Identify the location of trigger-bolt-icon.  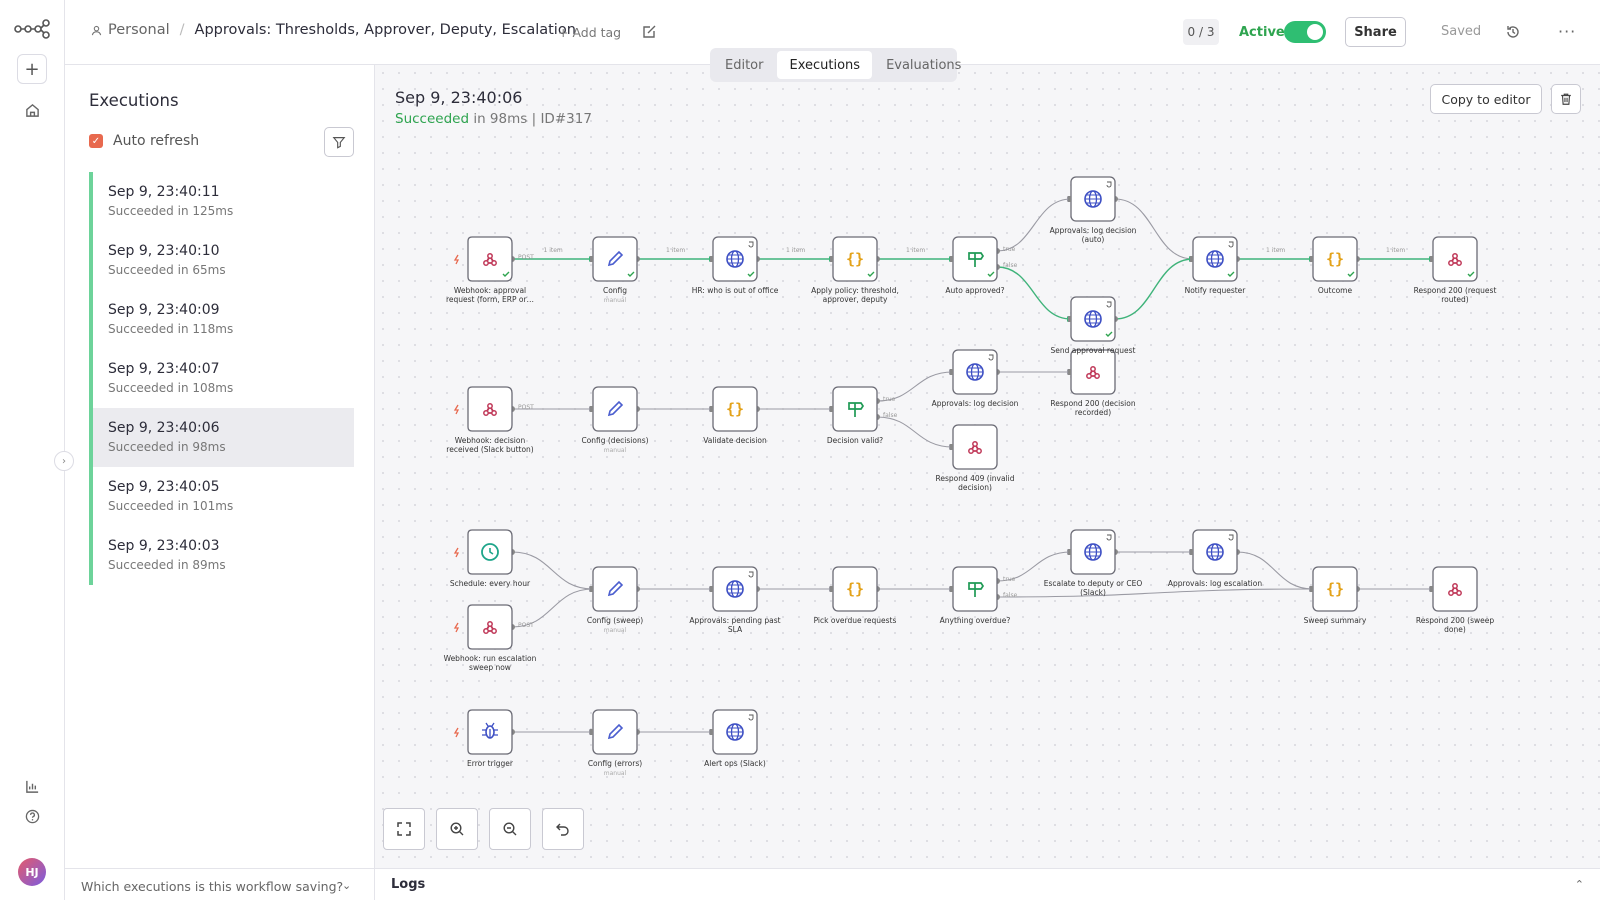
(456, 732).